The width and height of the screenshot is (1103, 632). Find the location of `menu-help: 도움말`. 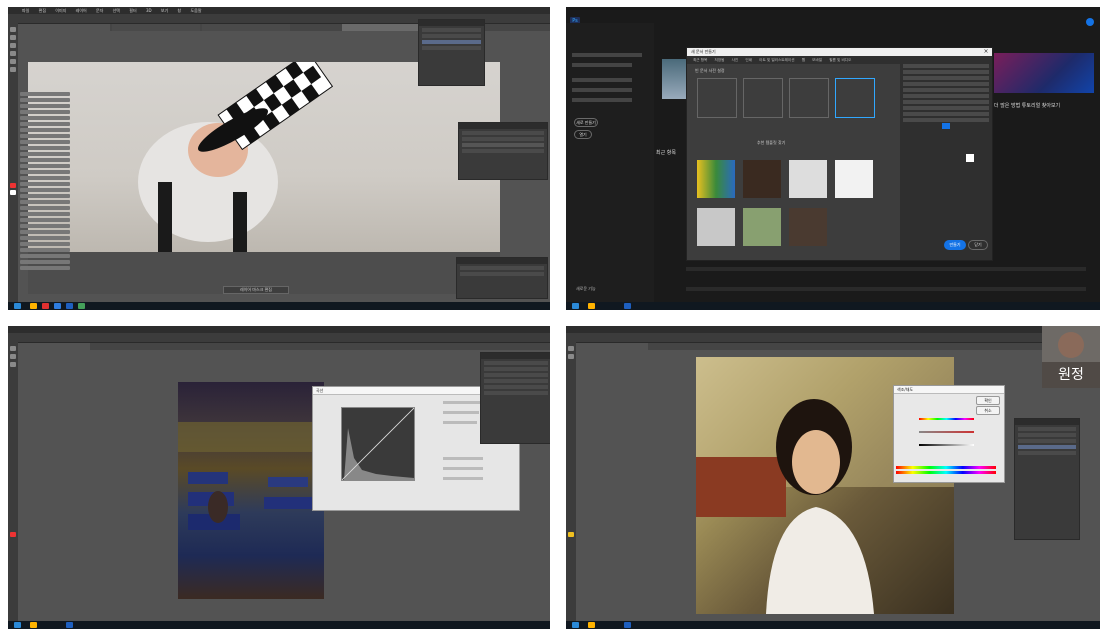

menu-help: 도움말 is located at coordinates (195, 10).